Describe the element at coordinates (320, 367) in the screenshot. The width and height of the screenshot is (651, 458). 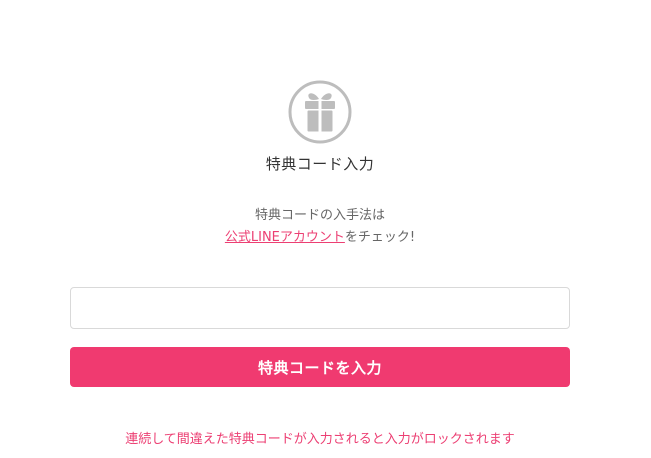
I see `submit-code-button: 特典コードを入力` at that location.